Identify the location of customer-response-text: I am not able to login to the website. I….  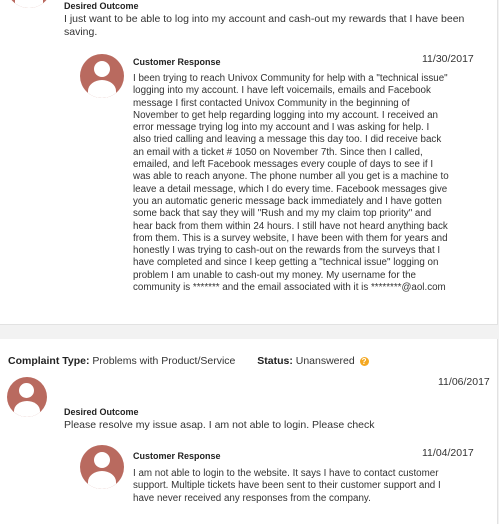
(287, 486).